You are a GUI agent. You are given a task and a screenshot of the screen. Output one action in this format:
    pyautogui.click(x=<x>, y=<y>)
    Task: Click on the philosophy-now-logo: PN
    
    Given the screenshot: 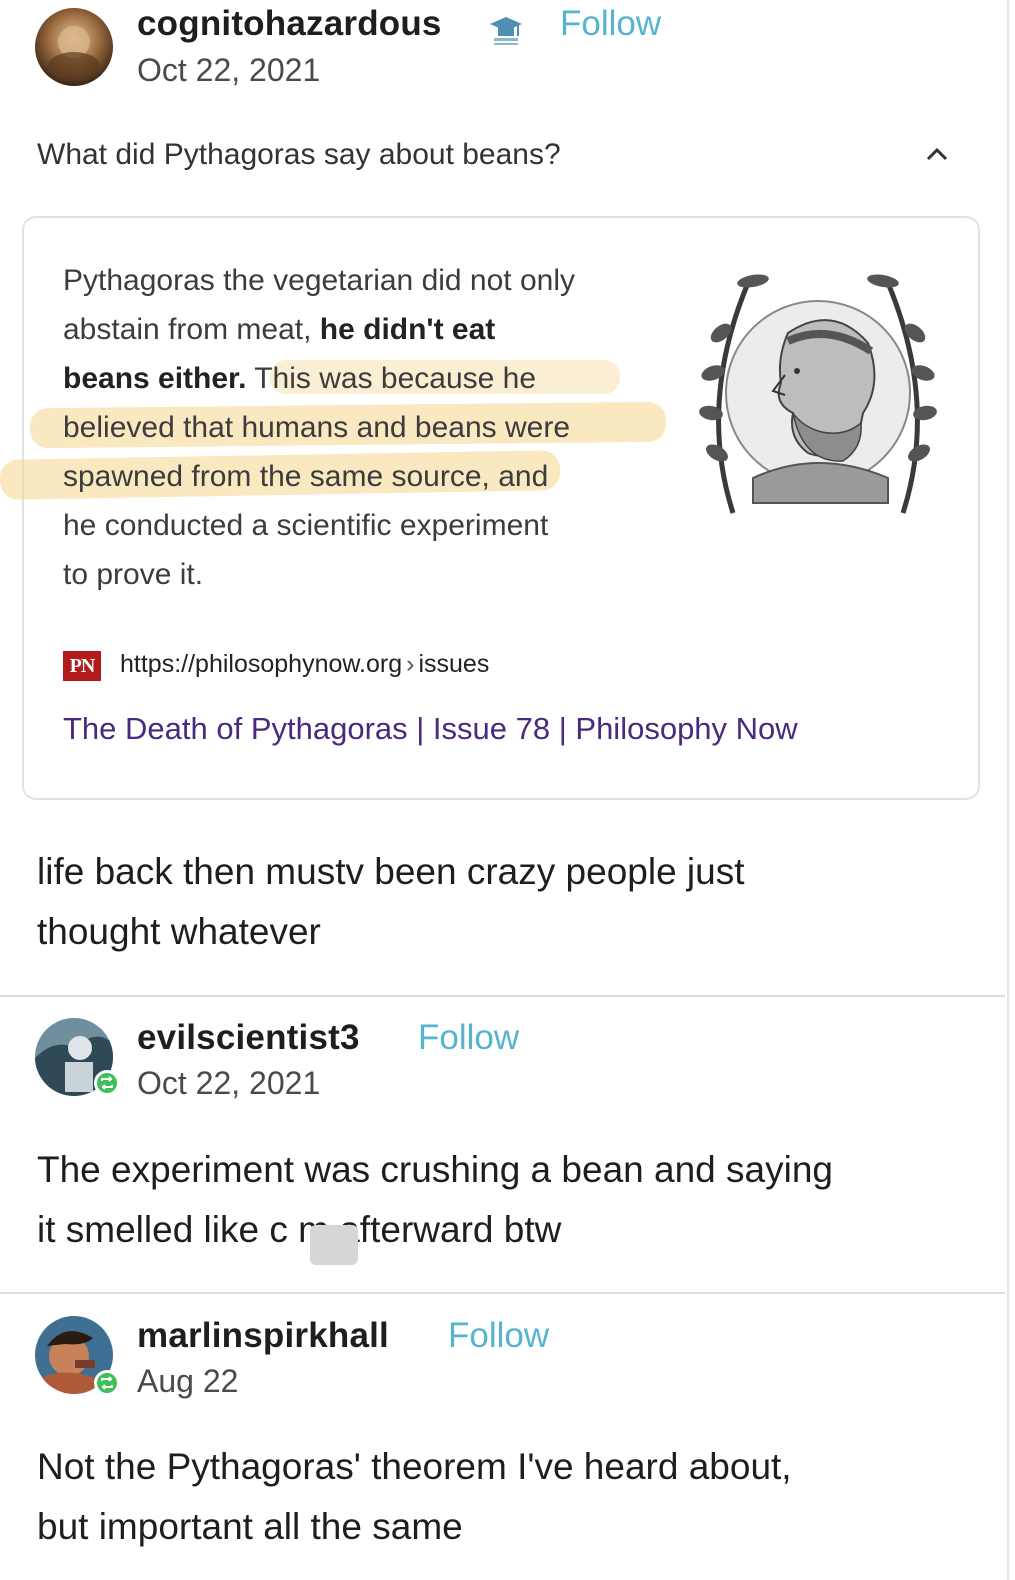 What is the action you would take?
    pyautogui.click(x=82, y=666)
    